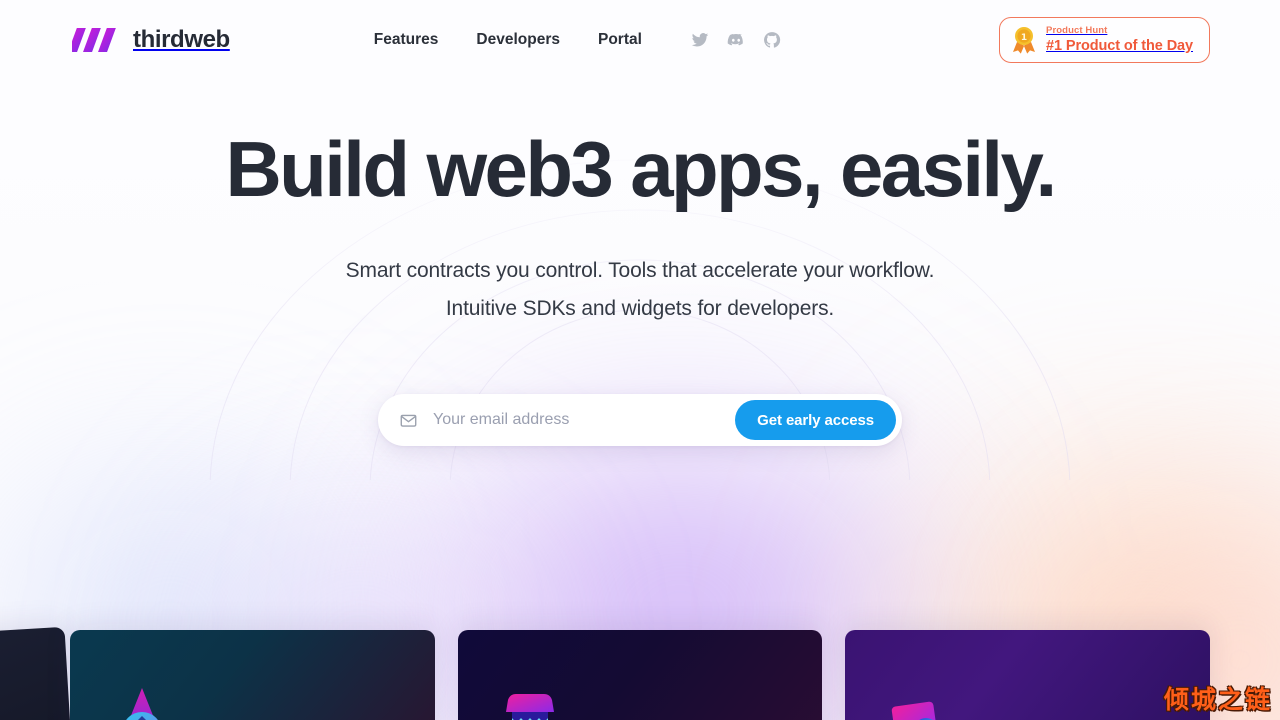 The image size is (1280, 720). I want to click on get-early-access-button: Get early access, so click(815, 420).